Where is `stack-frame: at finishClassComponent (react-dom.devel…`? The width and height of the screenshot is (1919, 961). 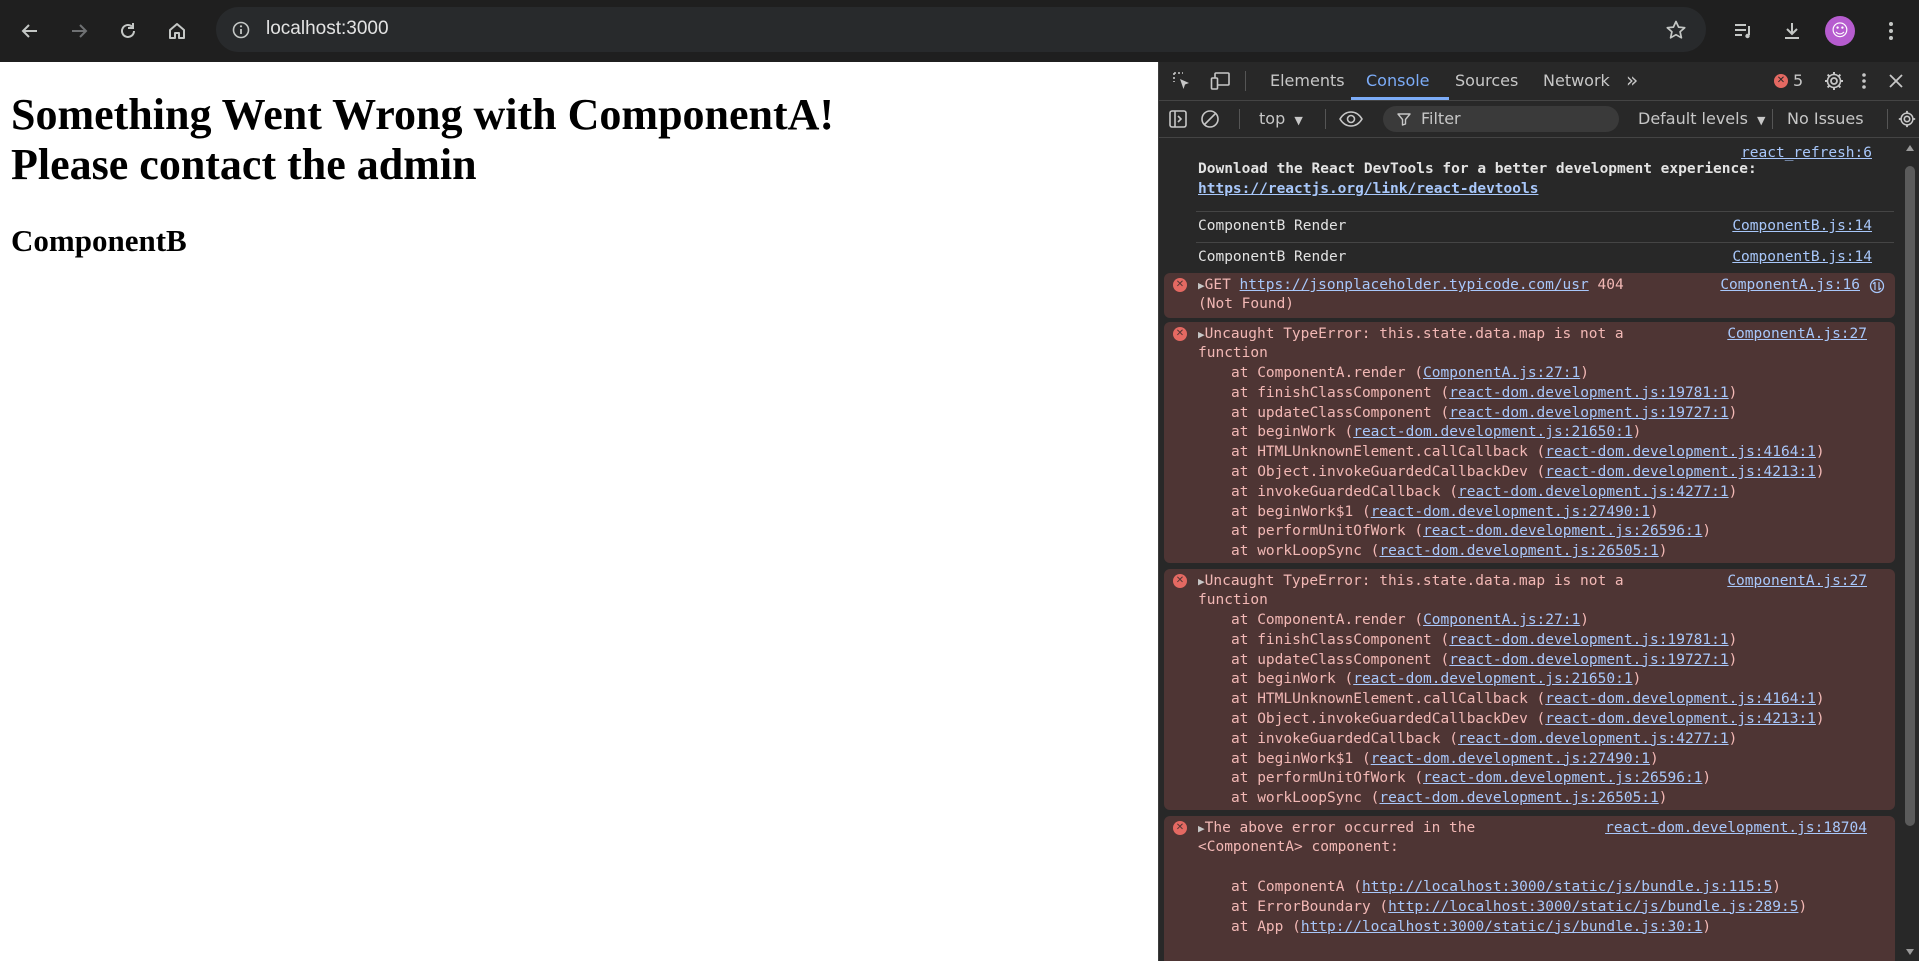 stack-frame: at finishClassComponent (react-dom.devel… is located at coordinates (1484, 641).